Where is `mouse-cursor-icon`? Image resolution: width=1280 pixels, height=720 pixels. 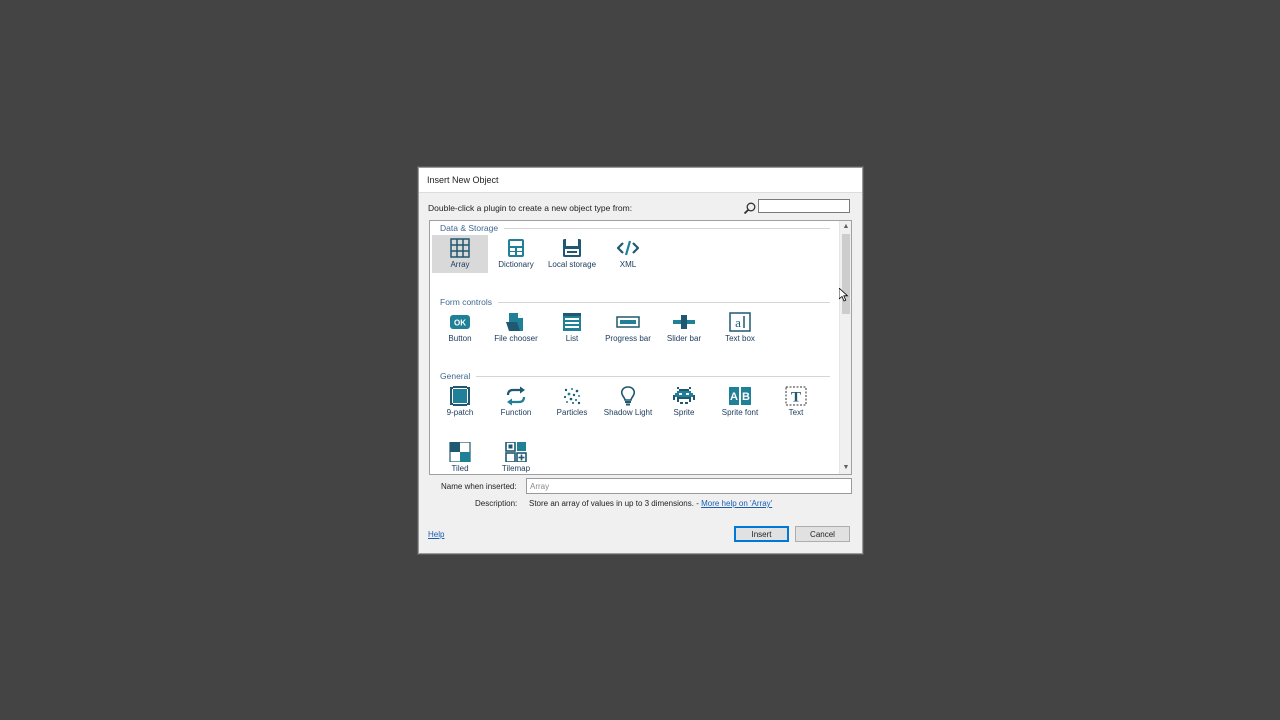
mouse-cursor-icon is located at coordinates (844, 295).